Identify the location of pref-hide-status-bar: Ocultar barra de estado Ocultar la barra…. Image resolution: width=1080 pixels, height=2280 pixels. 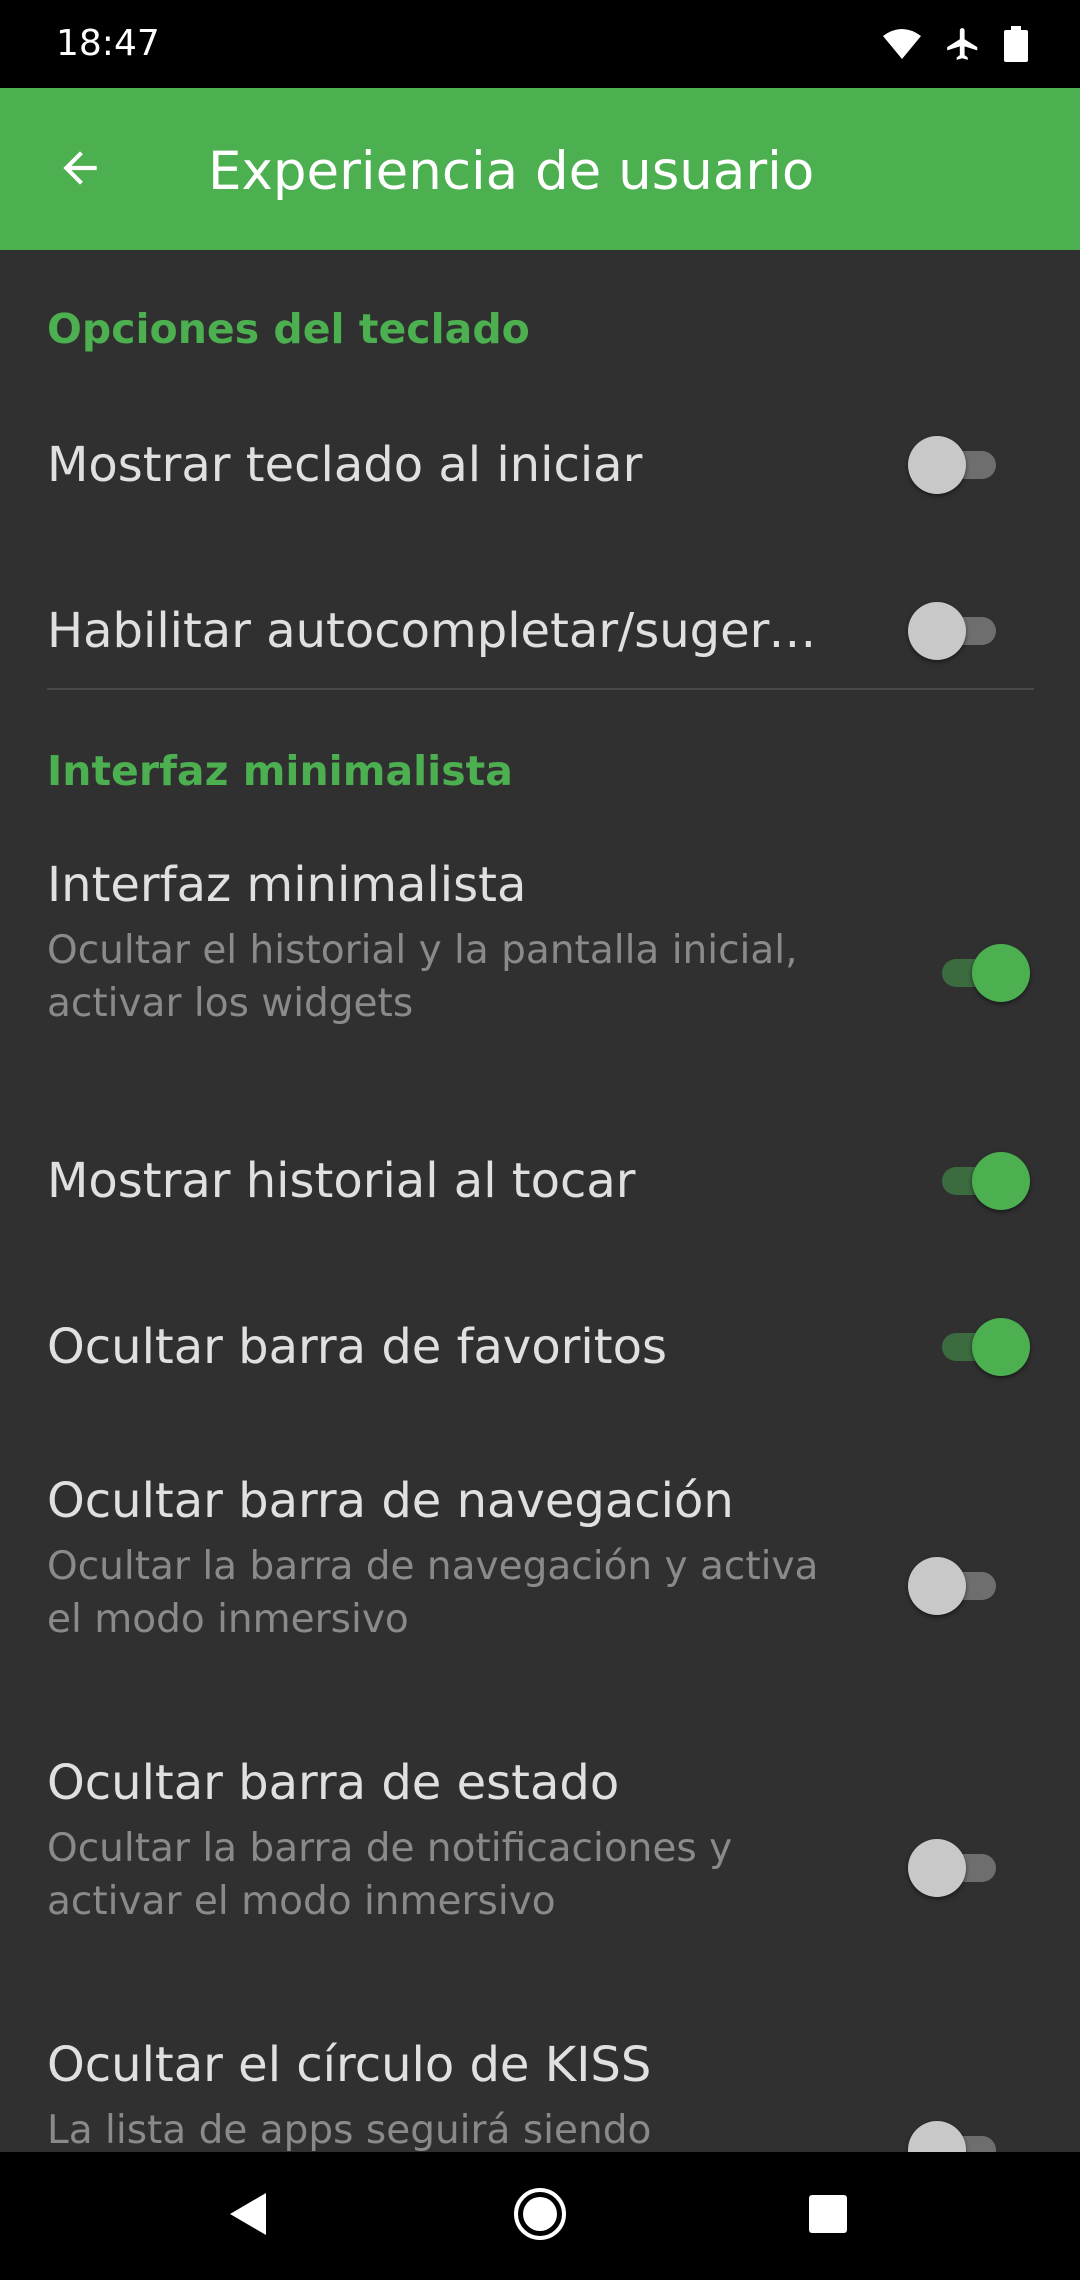
(540, 1853).